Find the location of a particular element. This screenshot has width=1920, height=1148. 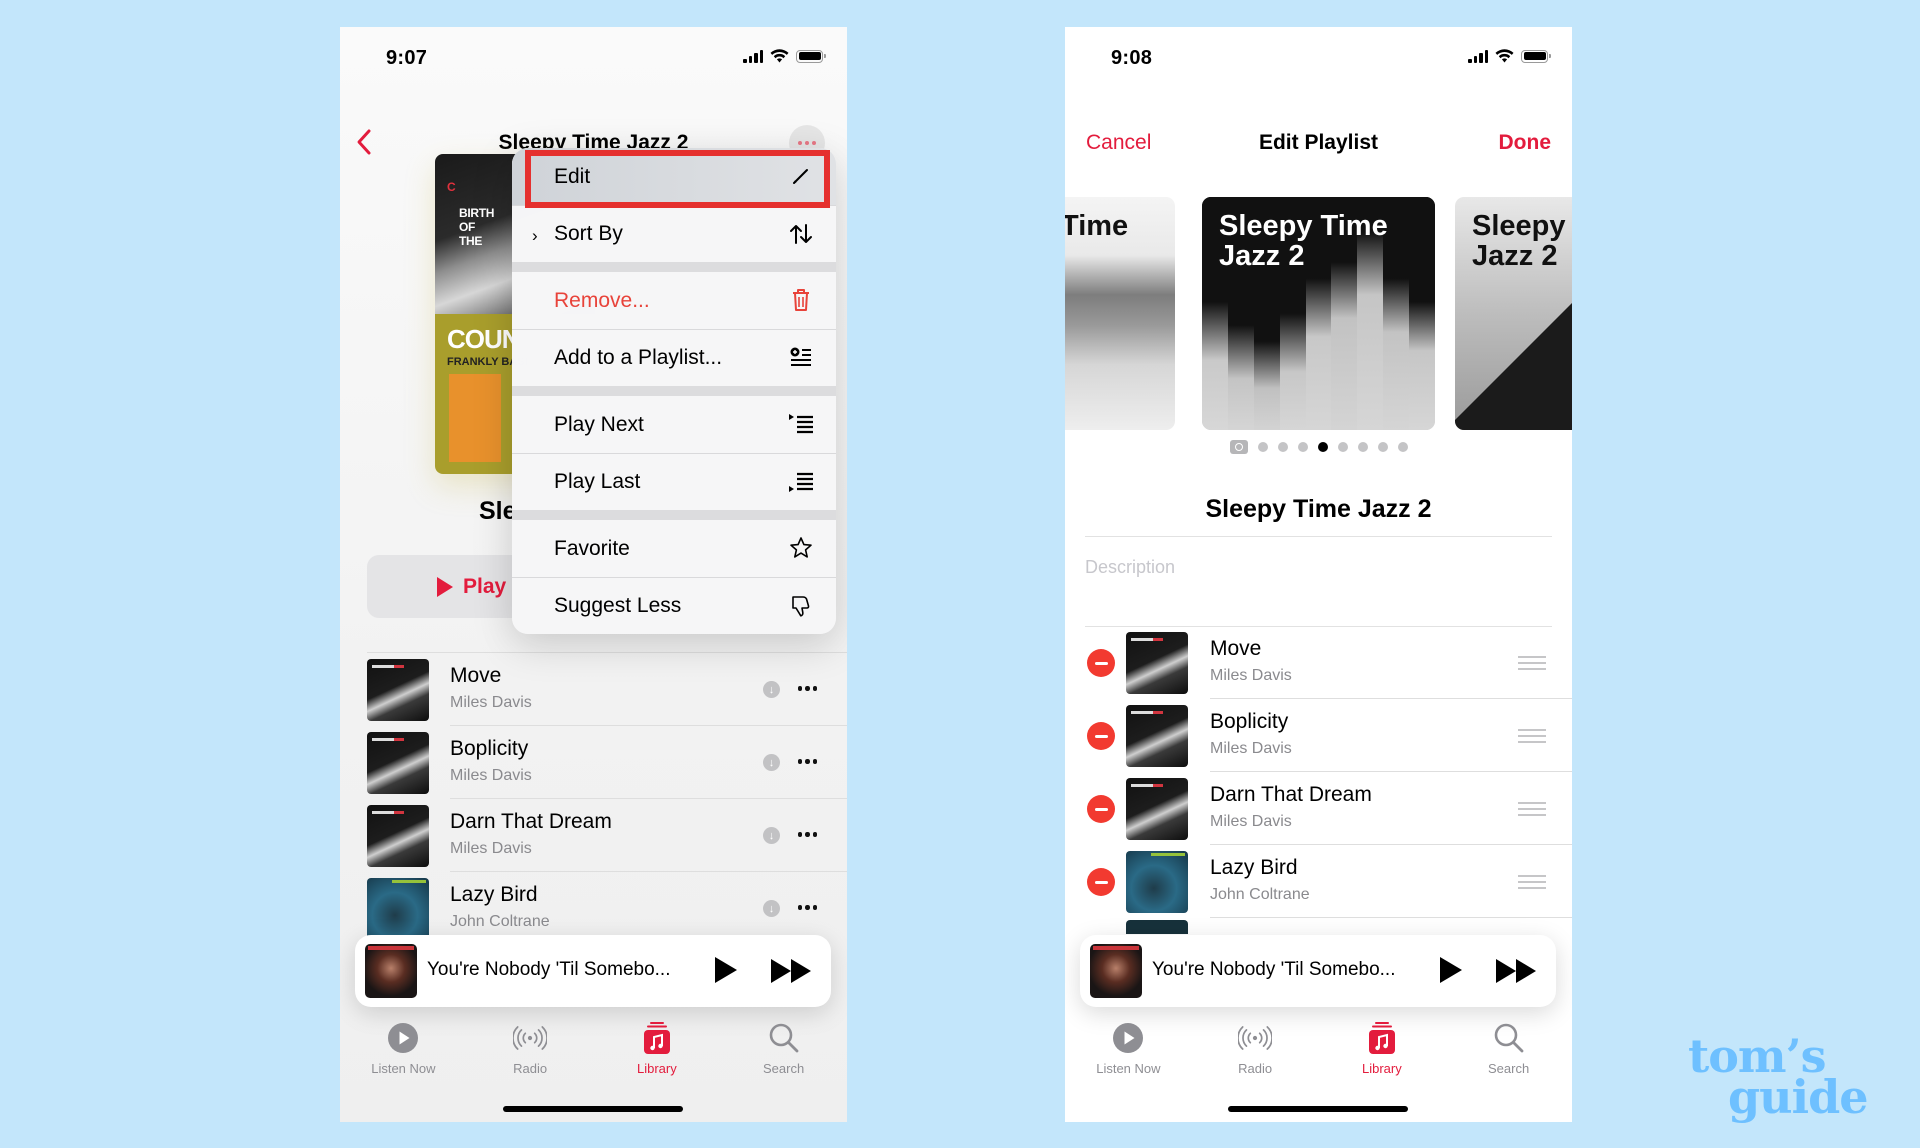

artwork-option-selected: Sleepy Time Jazz 2 is located at coordinates (1318, 313).